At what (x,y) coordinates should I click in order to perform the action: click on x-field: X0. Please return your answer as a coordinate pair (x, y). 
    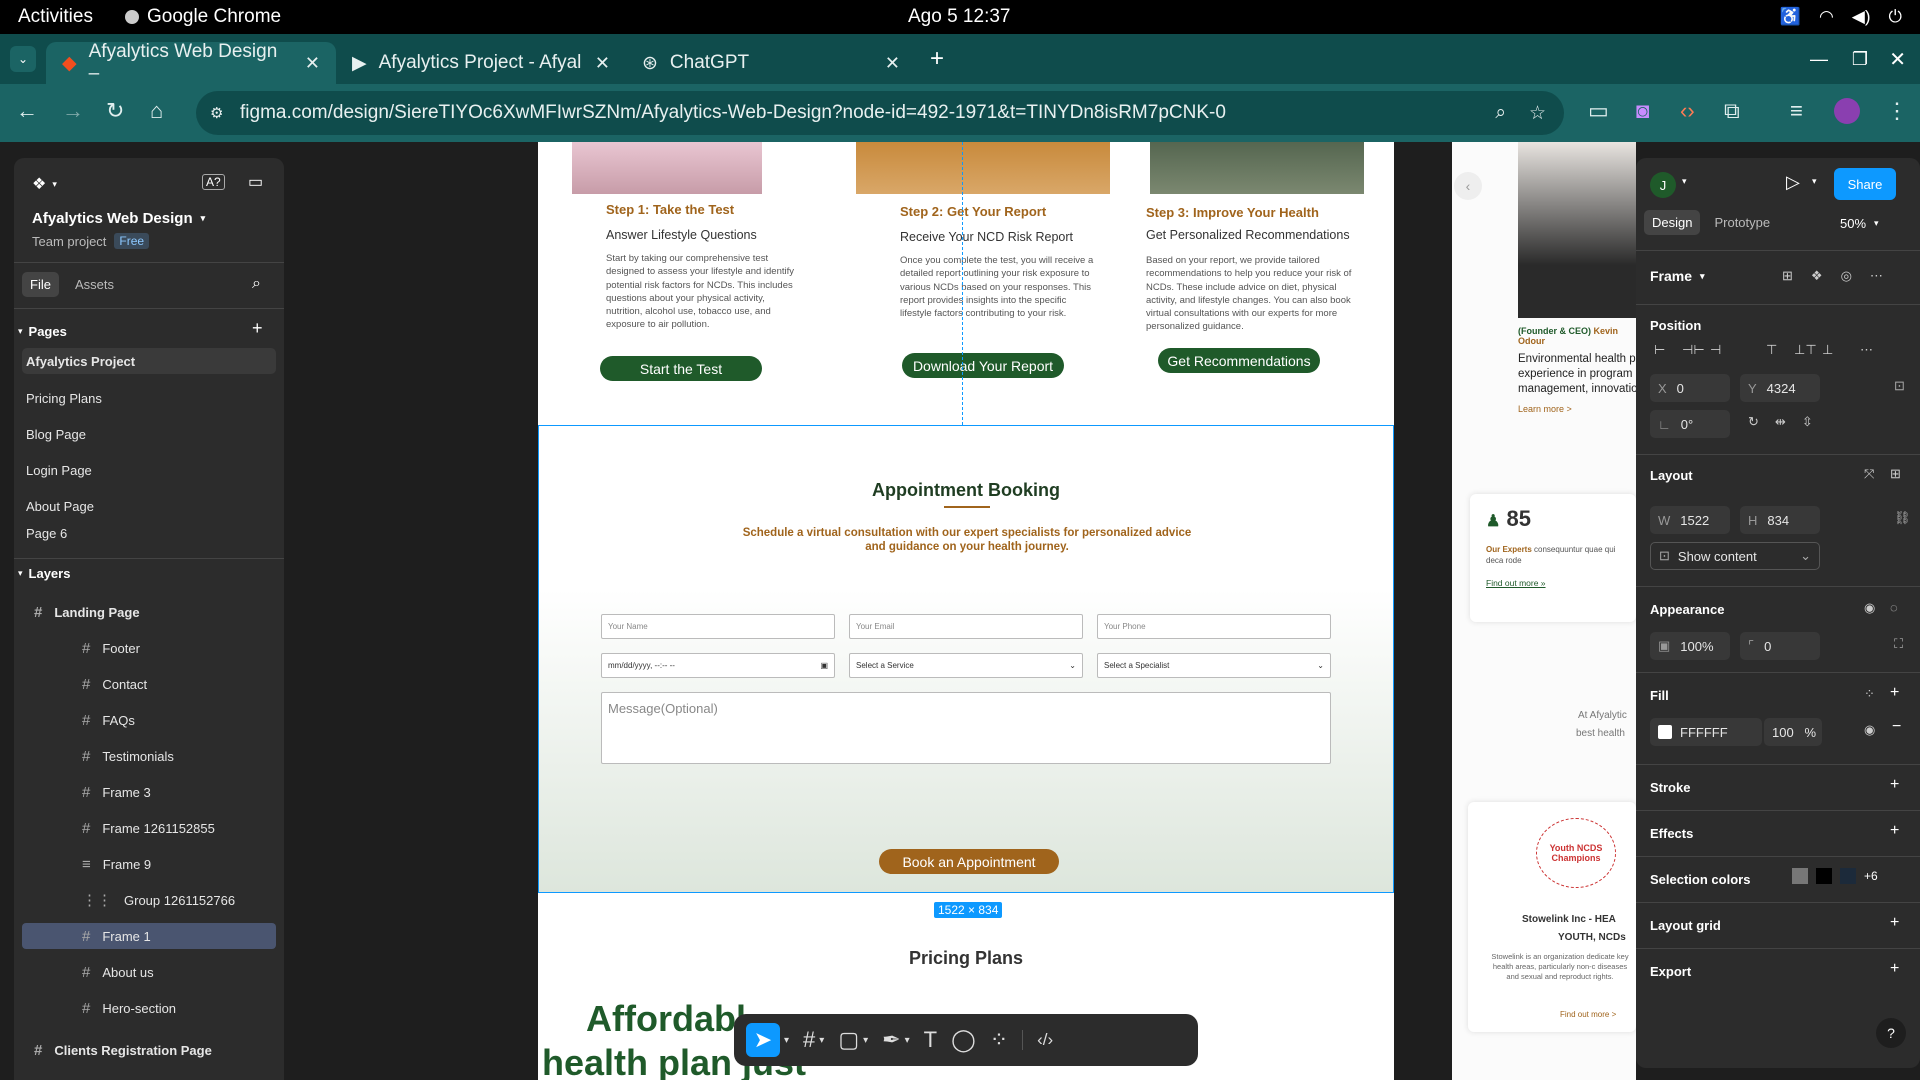
    Looking at the image, I should click on (1690, 388).